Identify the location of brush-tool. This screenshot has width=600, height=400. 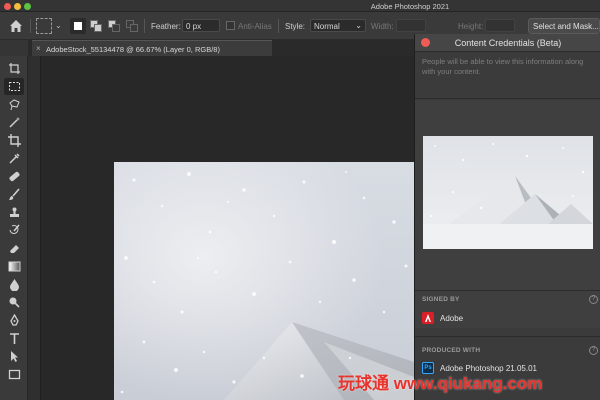
(14, 194).